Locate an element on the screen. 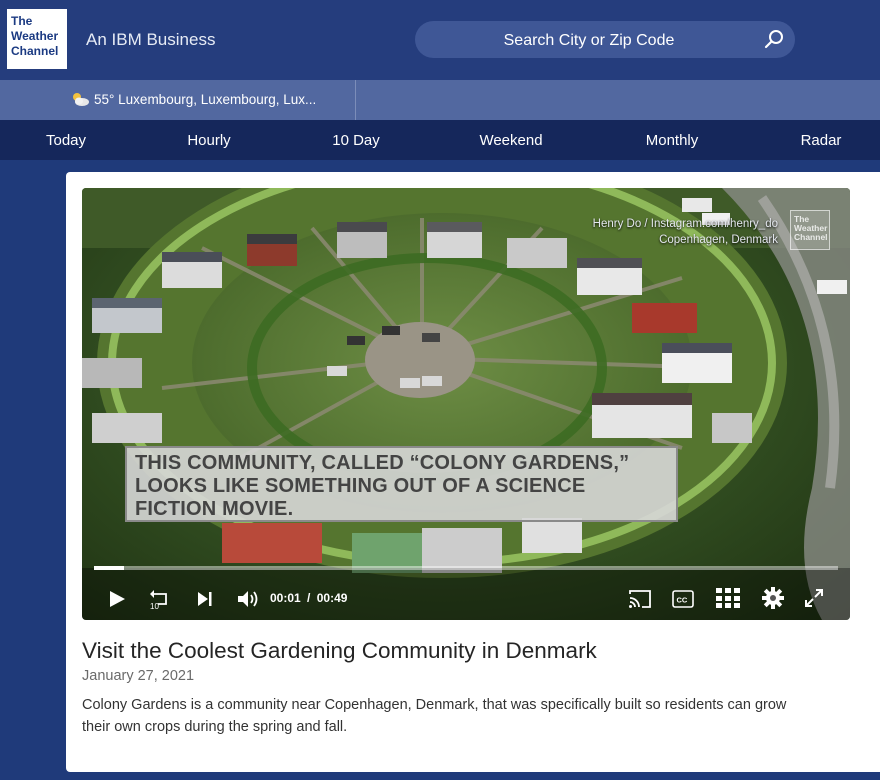 The image size is (880, 780). nav-today: Today is located at coordinates (66, 140).